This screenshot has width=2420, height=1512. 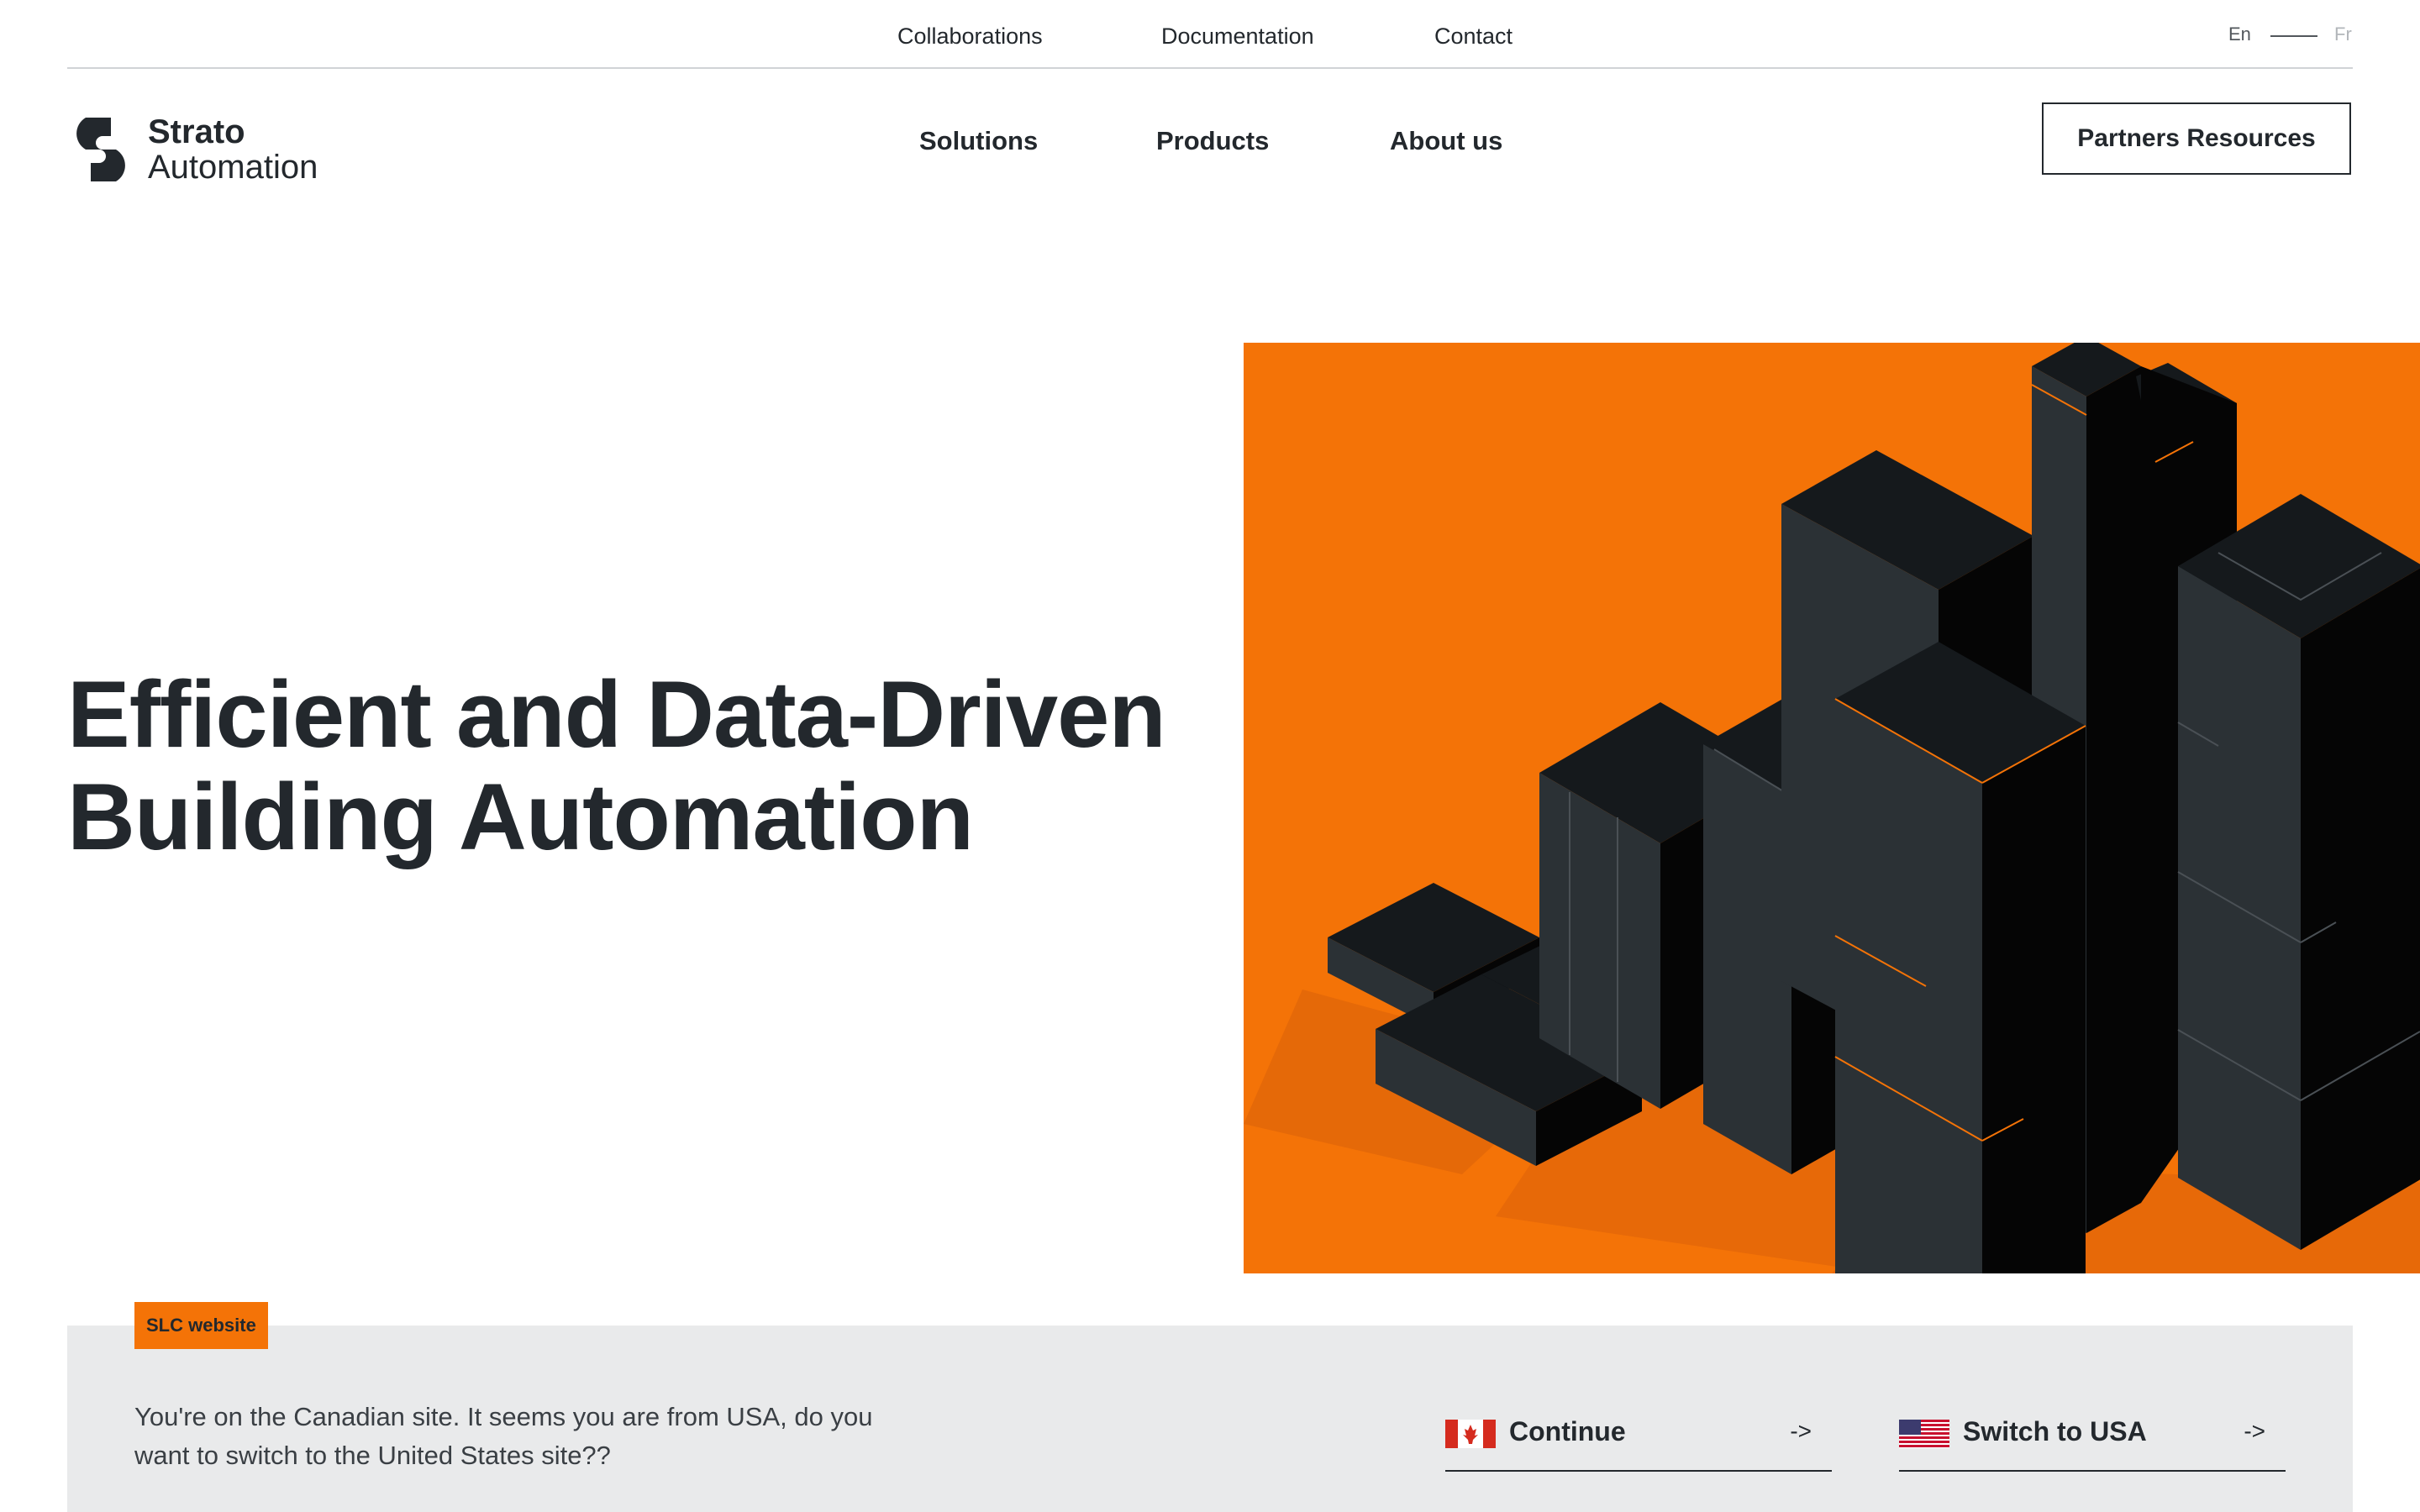 What do you see at coordinates (1470, 1434) in the screenshot?
I see `canada-flag-icon` at bounding box center [1470, 1434].